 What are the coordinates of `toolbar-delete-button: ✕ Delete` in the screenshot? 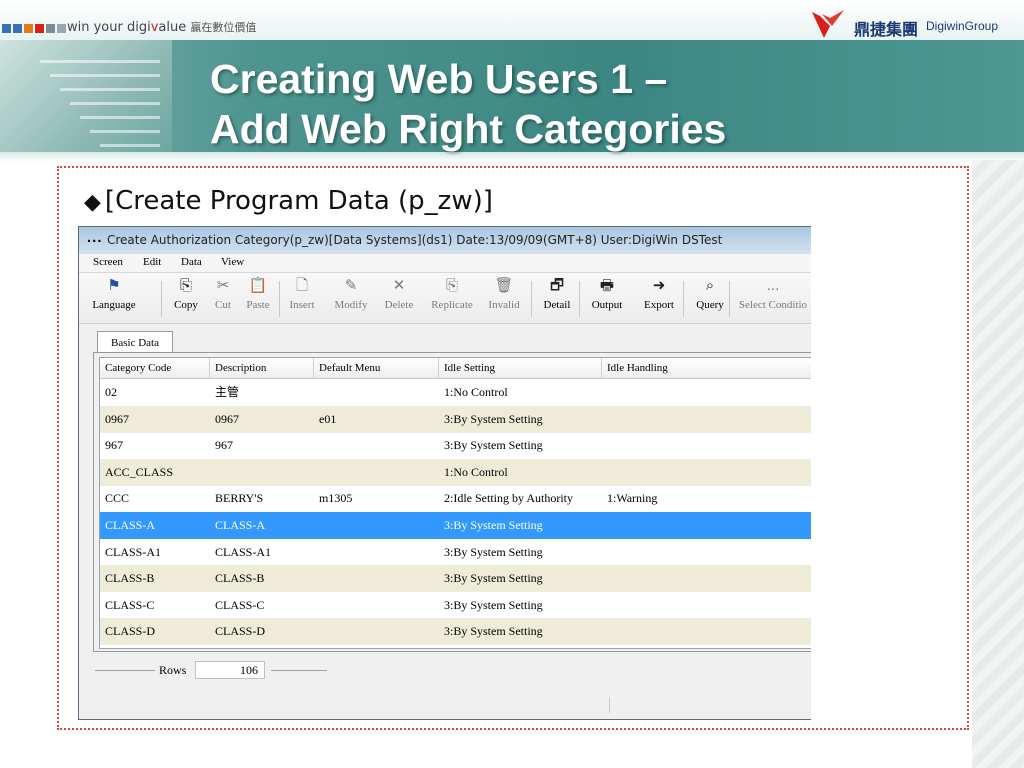 It's located at (399, 299).